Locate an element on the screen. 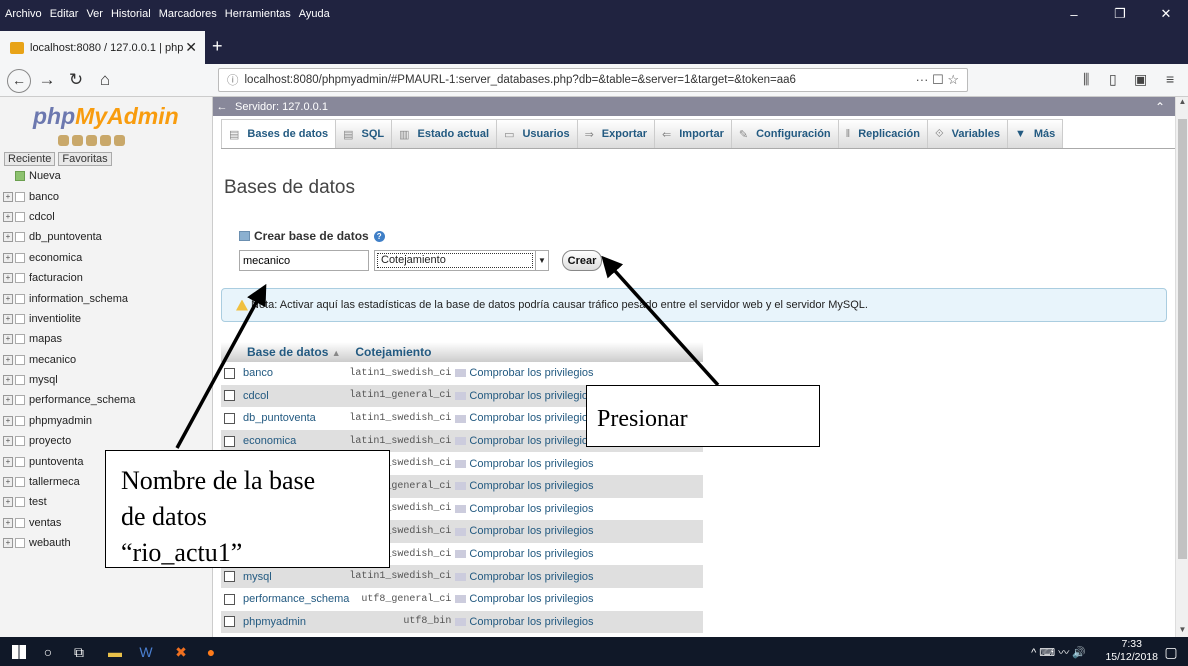  sidebar-icon: ▯ is located at coordinates (1113, 79).